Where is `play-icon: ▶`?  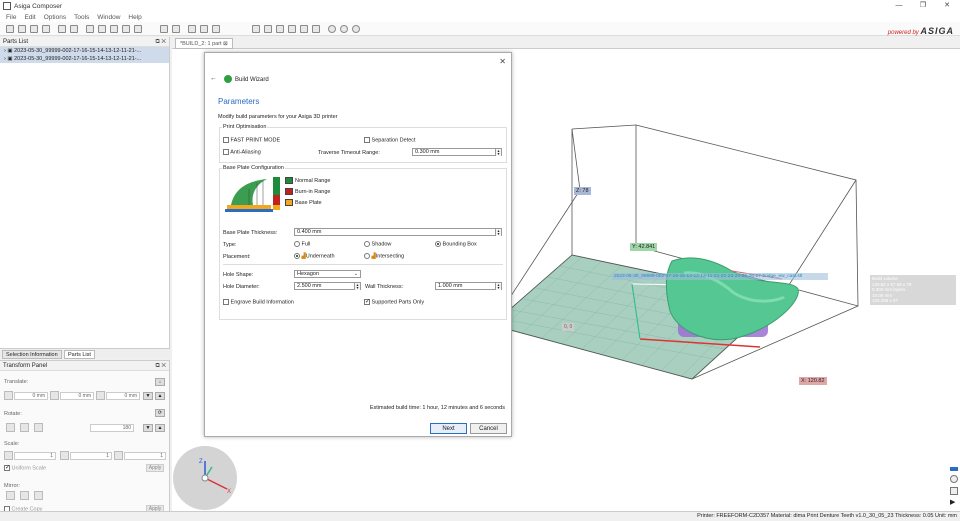
play-icon: ▶ is located at coordinates (954, 503).